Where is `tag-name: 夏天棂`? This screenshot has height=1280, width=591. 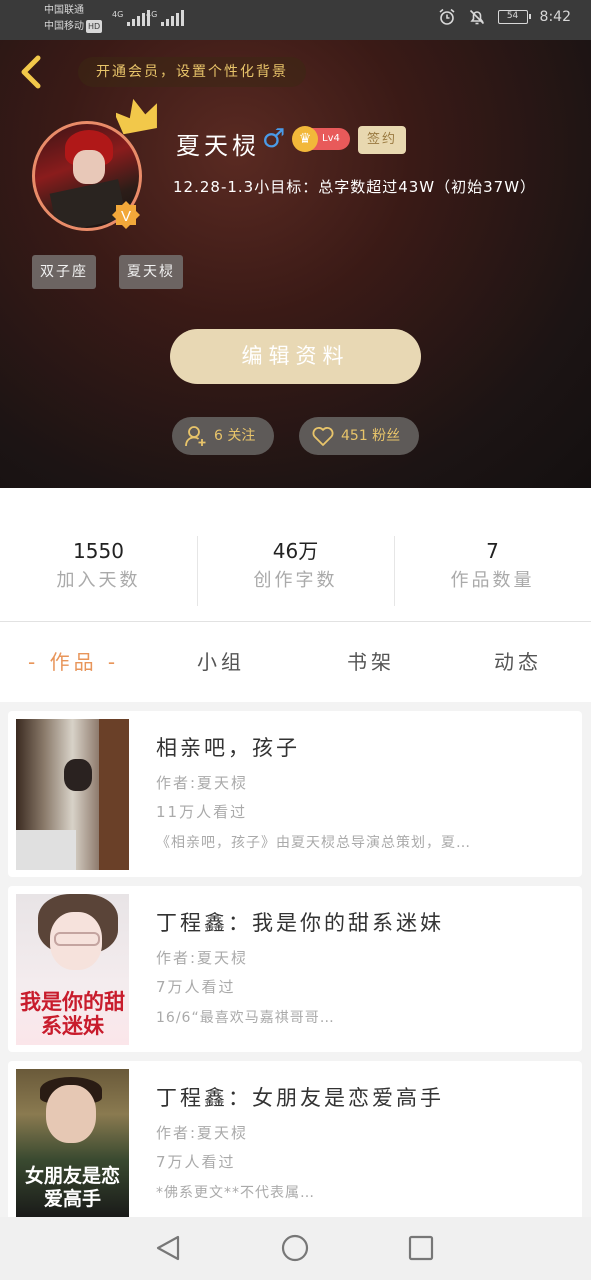
tag-name: 夏天棂 is located at coordinates (151, 272).